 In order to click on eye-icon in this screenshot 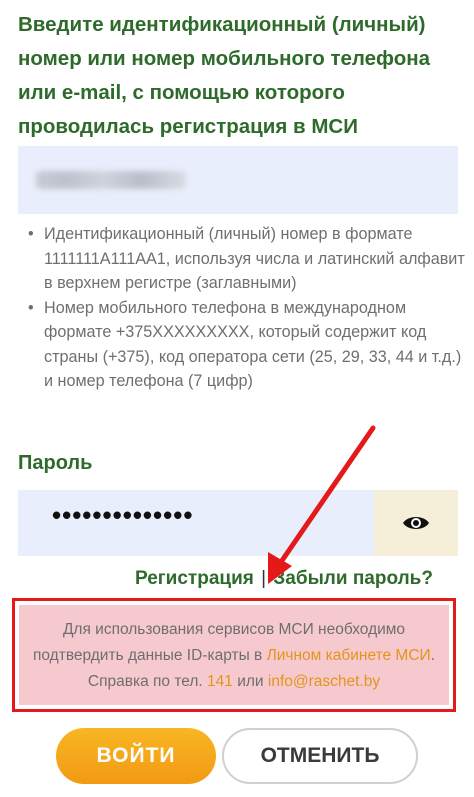, I will do `click(416, 523)`.